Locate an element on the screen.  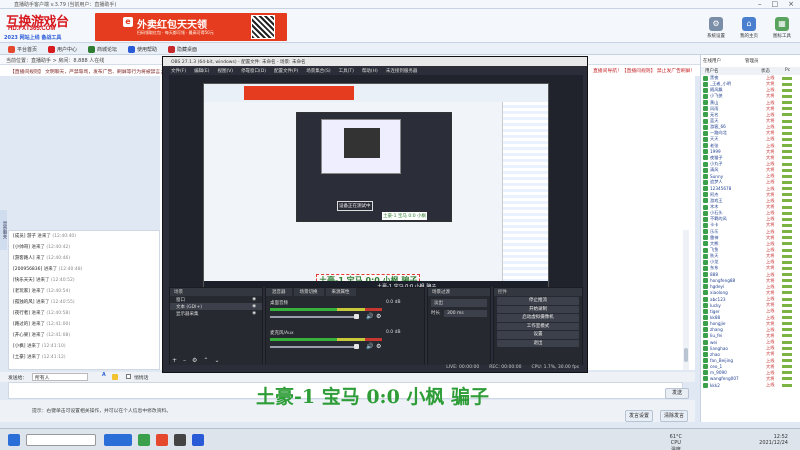
mixer-tab: 混音器 is located at coordinates (279, 292).